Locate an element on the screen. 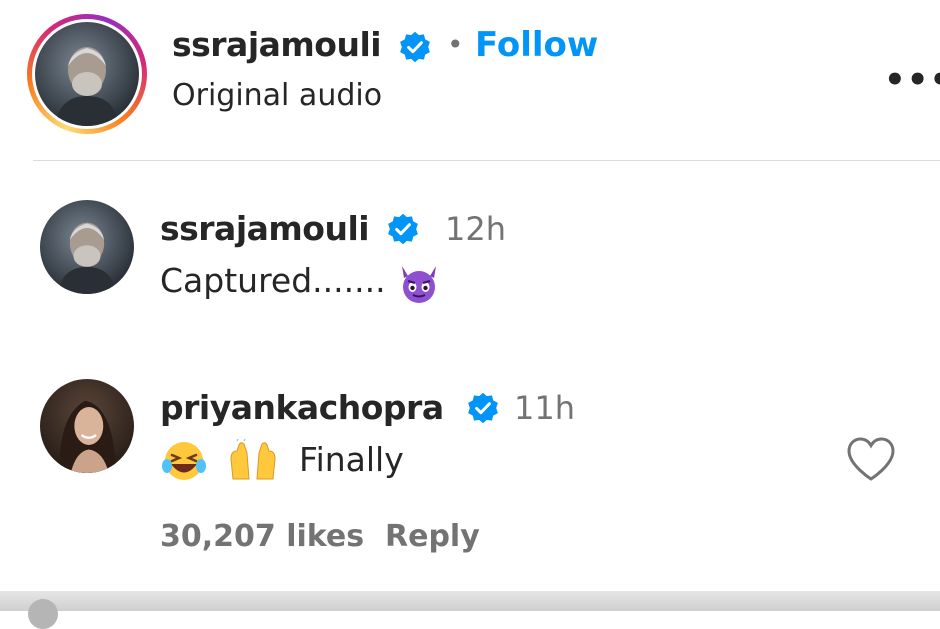  comment-username: ssrajamouli is located at coordinates (265, 228).